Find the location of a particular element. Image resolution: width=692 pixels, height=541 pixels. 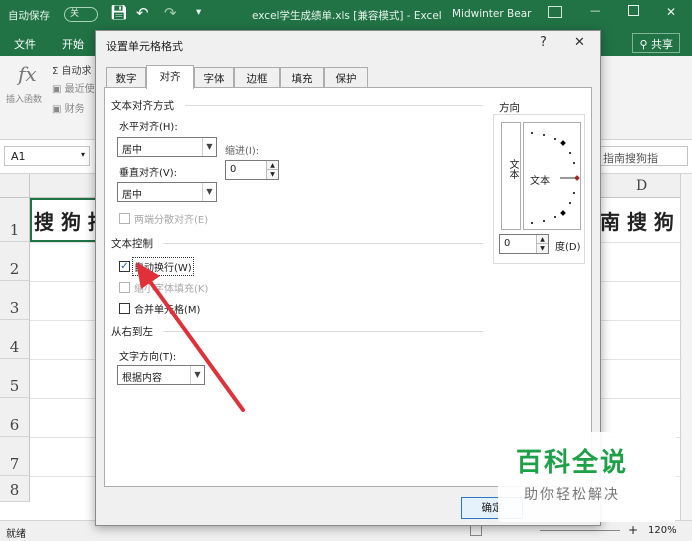

watermark-brand: 百科全说 is located at coordinates (572, 463).